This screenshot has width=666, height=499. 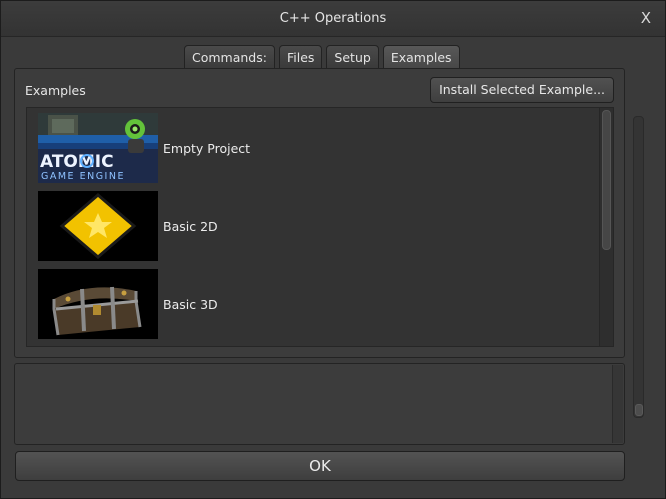 What do you see at coordinates (229, 57) in the screenshot?
I see `tab-commands: Commands:` at bounding box center [229, 57].